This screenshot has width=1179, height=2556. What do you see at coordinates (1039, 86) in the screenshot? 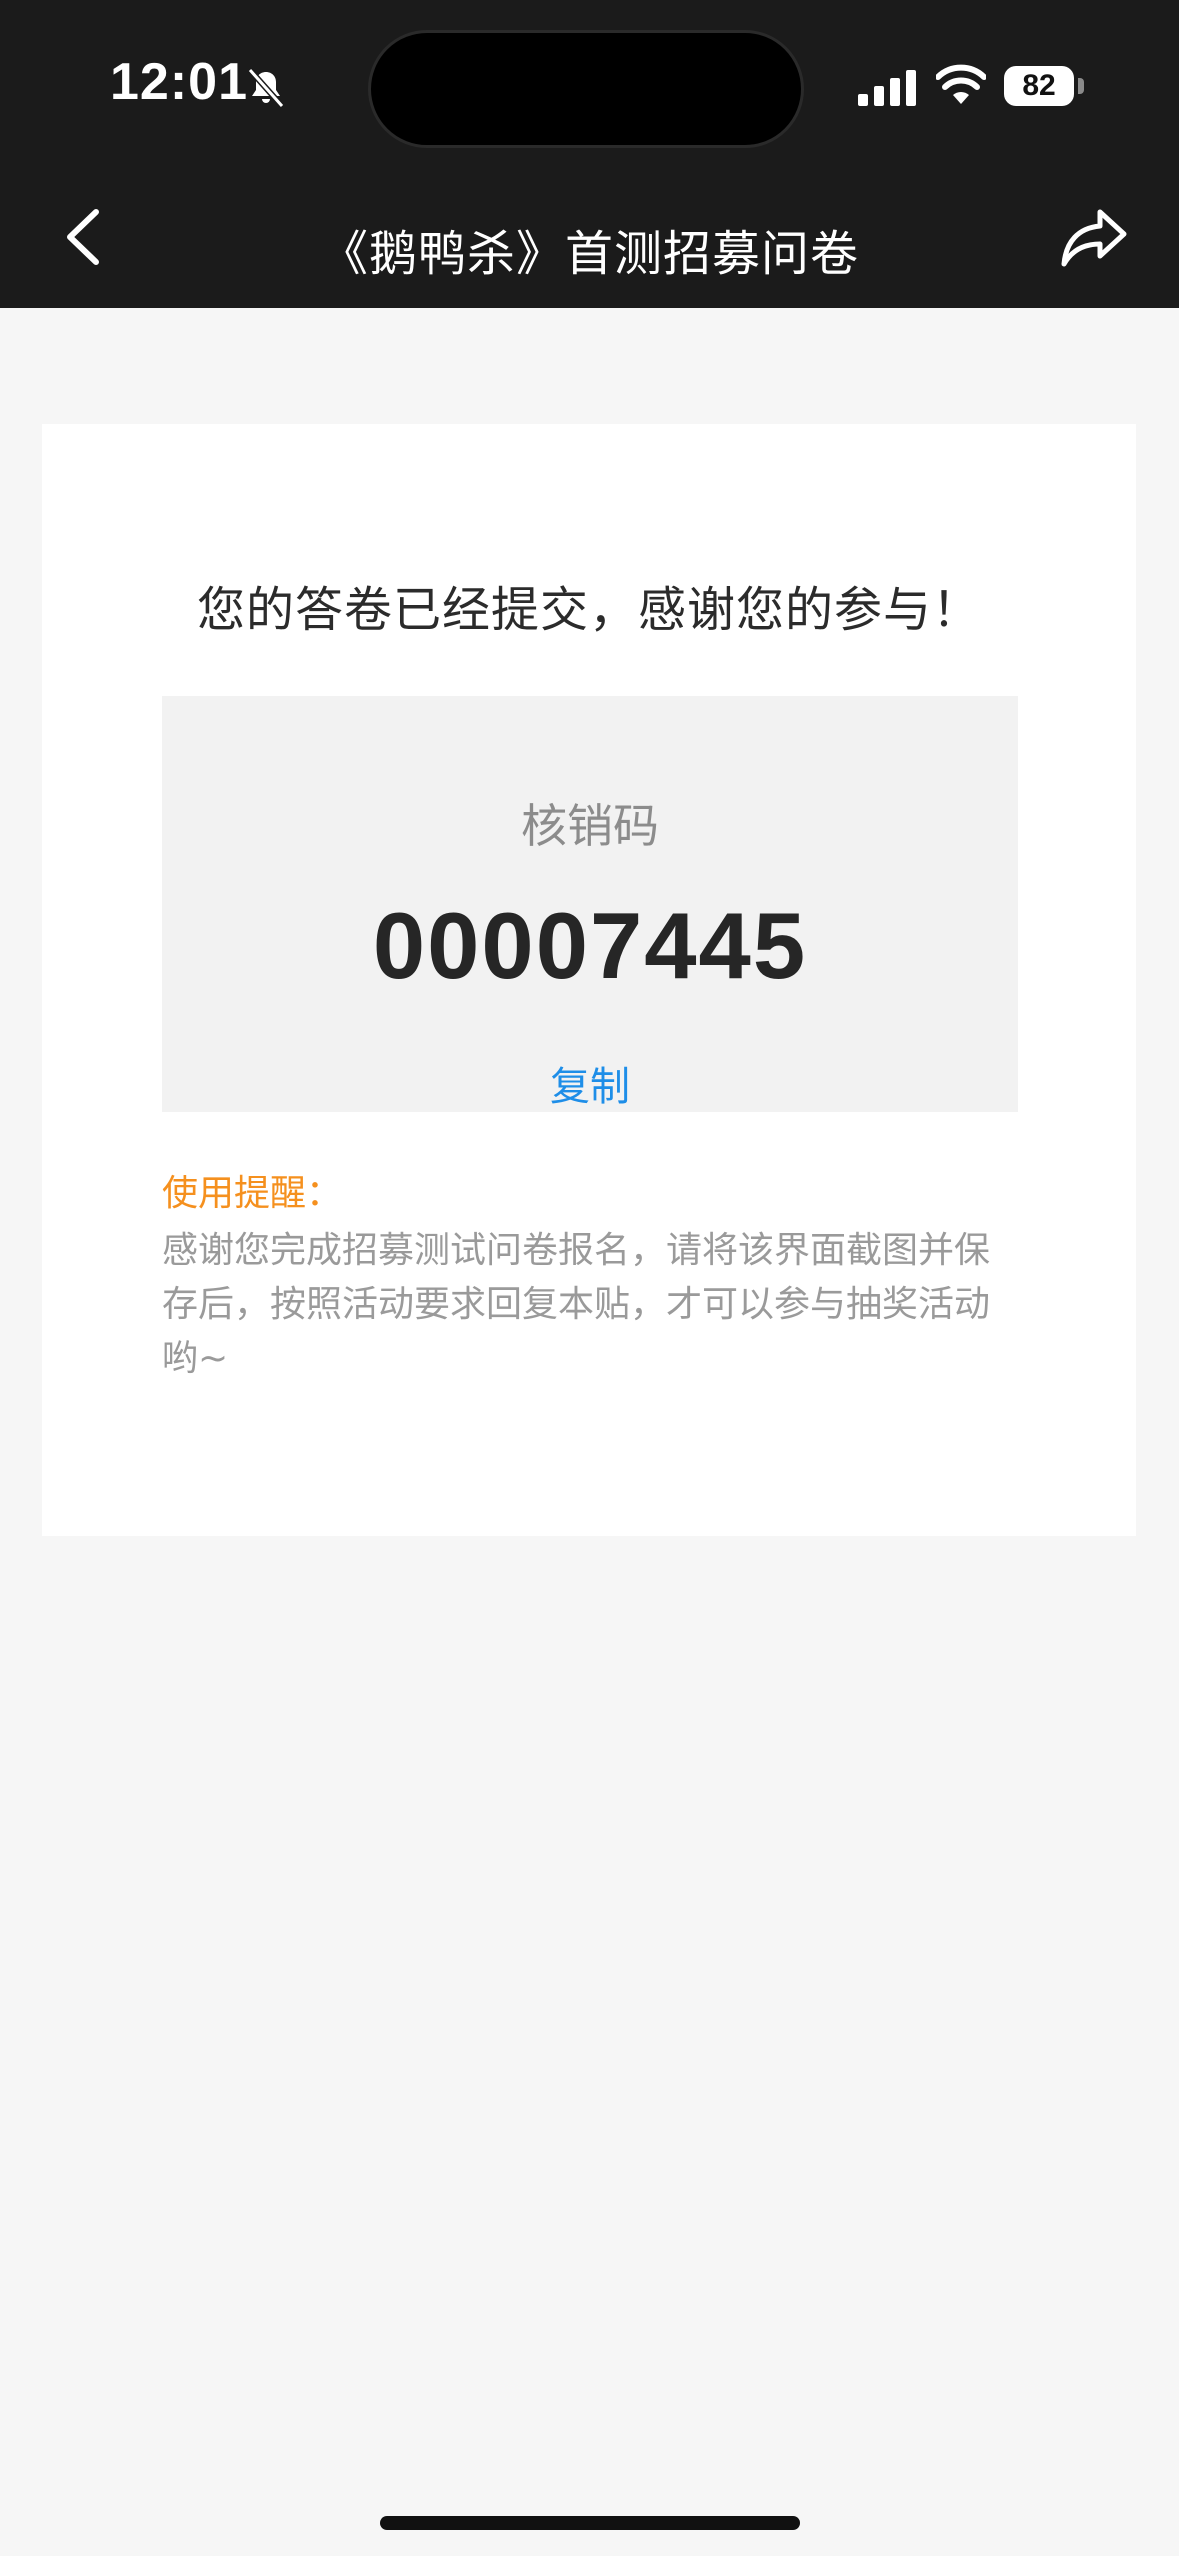
I see `battery-icon: 82` at bounding box center [1039, 86].